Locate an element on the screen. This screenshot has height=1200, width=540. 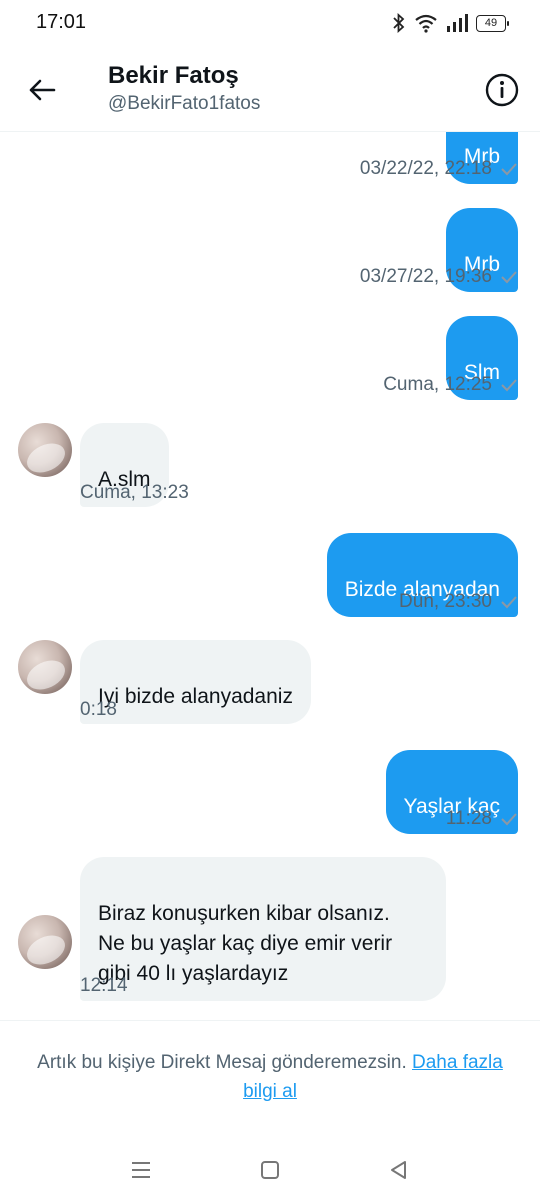
system-navbar is located at coordinates (270, 1170).